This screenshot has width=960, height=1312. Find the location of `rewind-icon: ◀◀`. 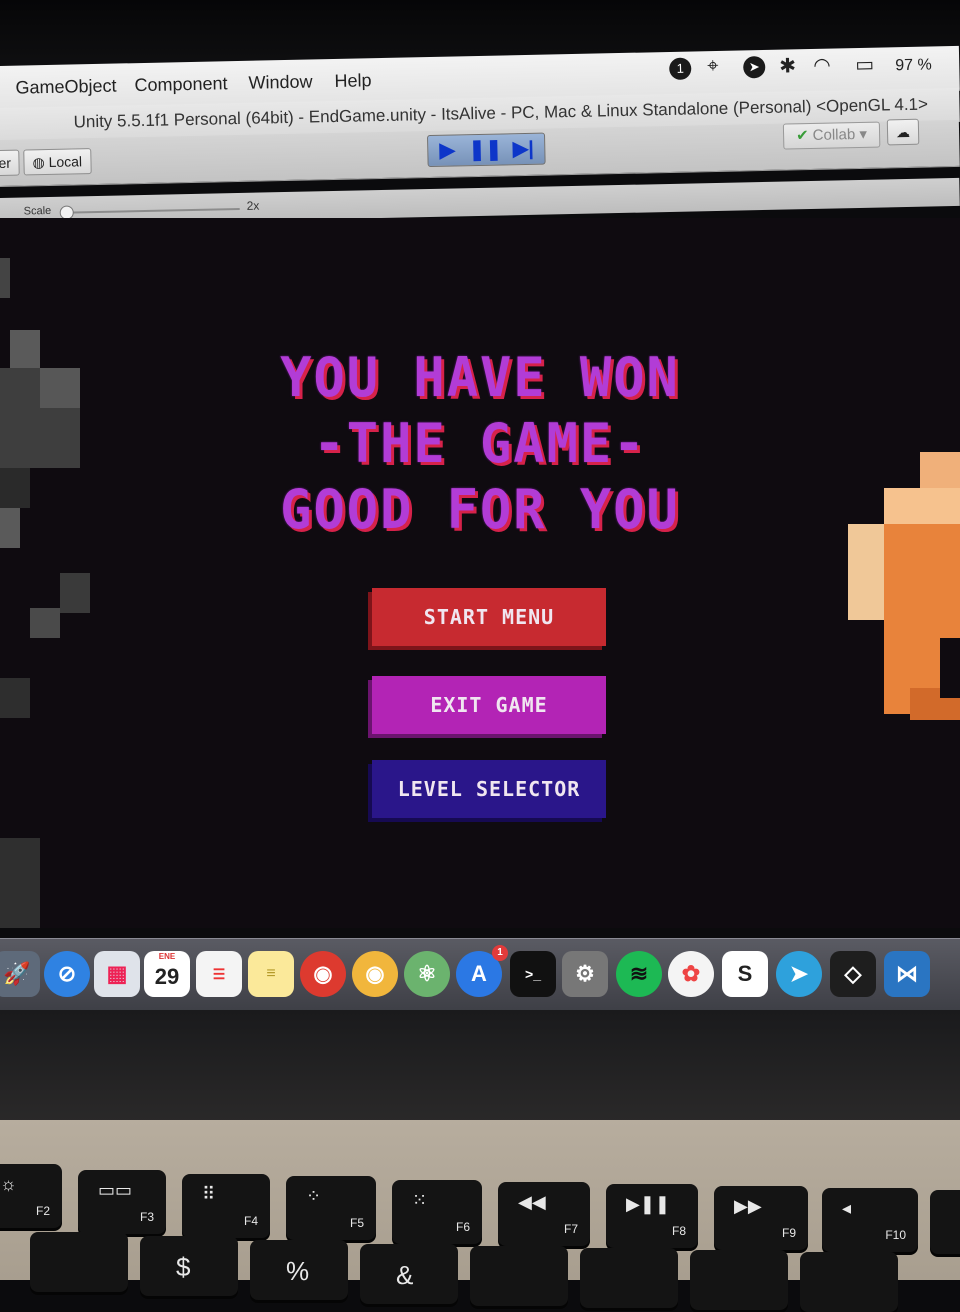

rewind-icon: ◀◀ is located at coordinates (532, 1202).